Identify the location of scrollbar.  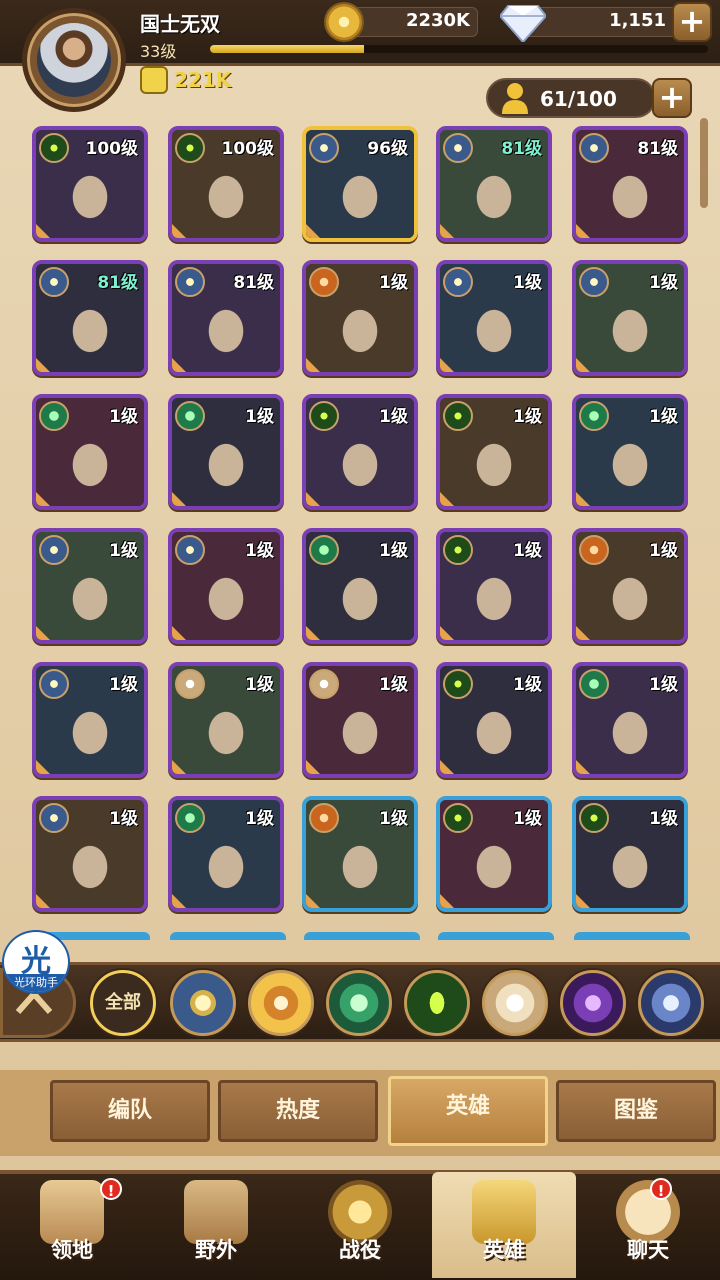
(704, 163).